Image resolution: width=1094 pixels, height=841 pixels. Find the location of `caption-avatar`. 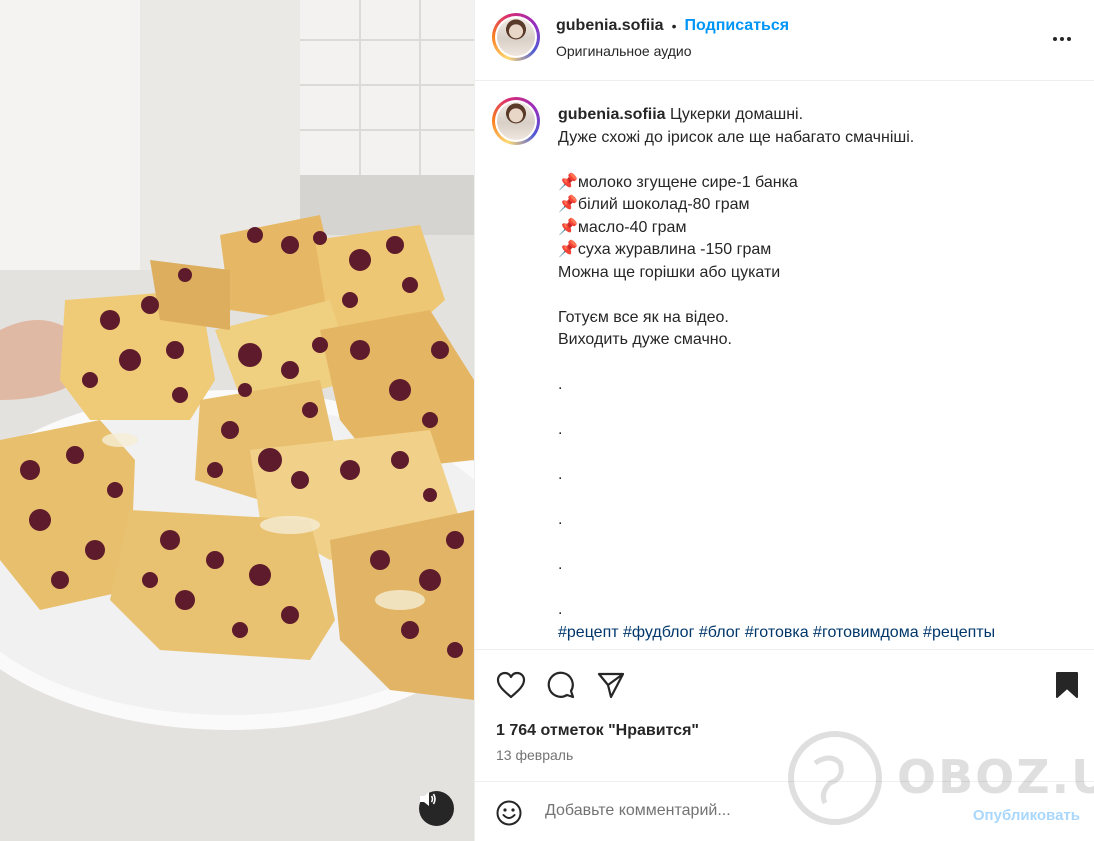

caption-avatar is located at coordinates (516, 121).